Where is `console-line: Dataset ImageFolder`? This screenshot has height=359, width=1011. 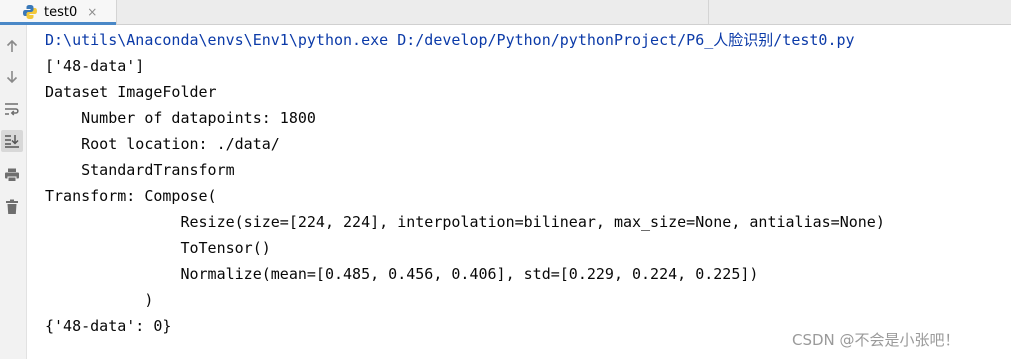 console-line: Dataset ImageFolder is located at coordinates (131, 92).